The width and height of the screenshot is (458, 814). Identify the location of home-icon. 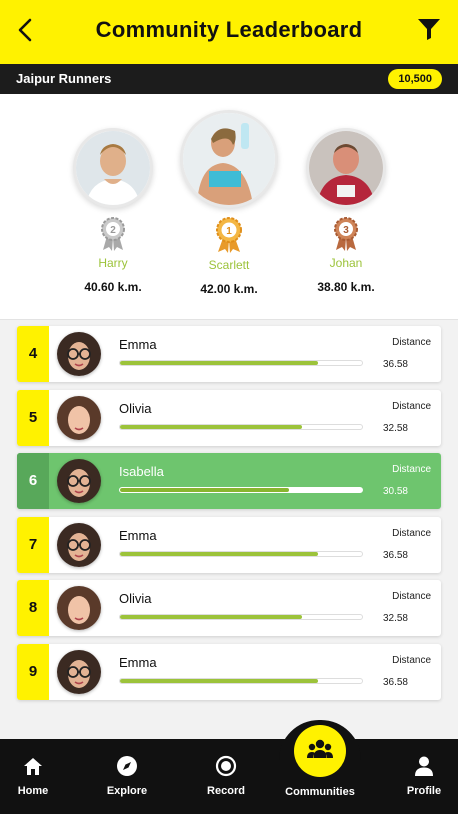
(33, 766).